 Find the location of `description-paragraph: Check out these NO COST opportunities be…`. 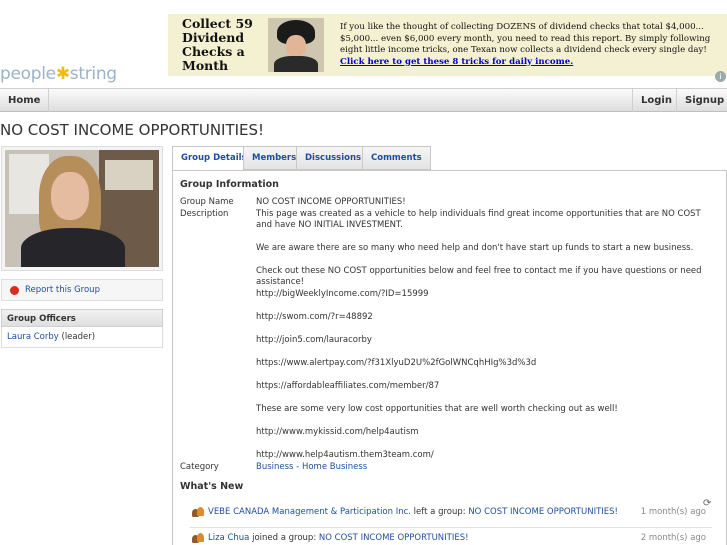

description-paragraph: Check out these NO COST opportunities be… is located at coordinates (479, 276).